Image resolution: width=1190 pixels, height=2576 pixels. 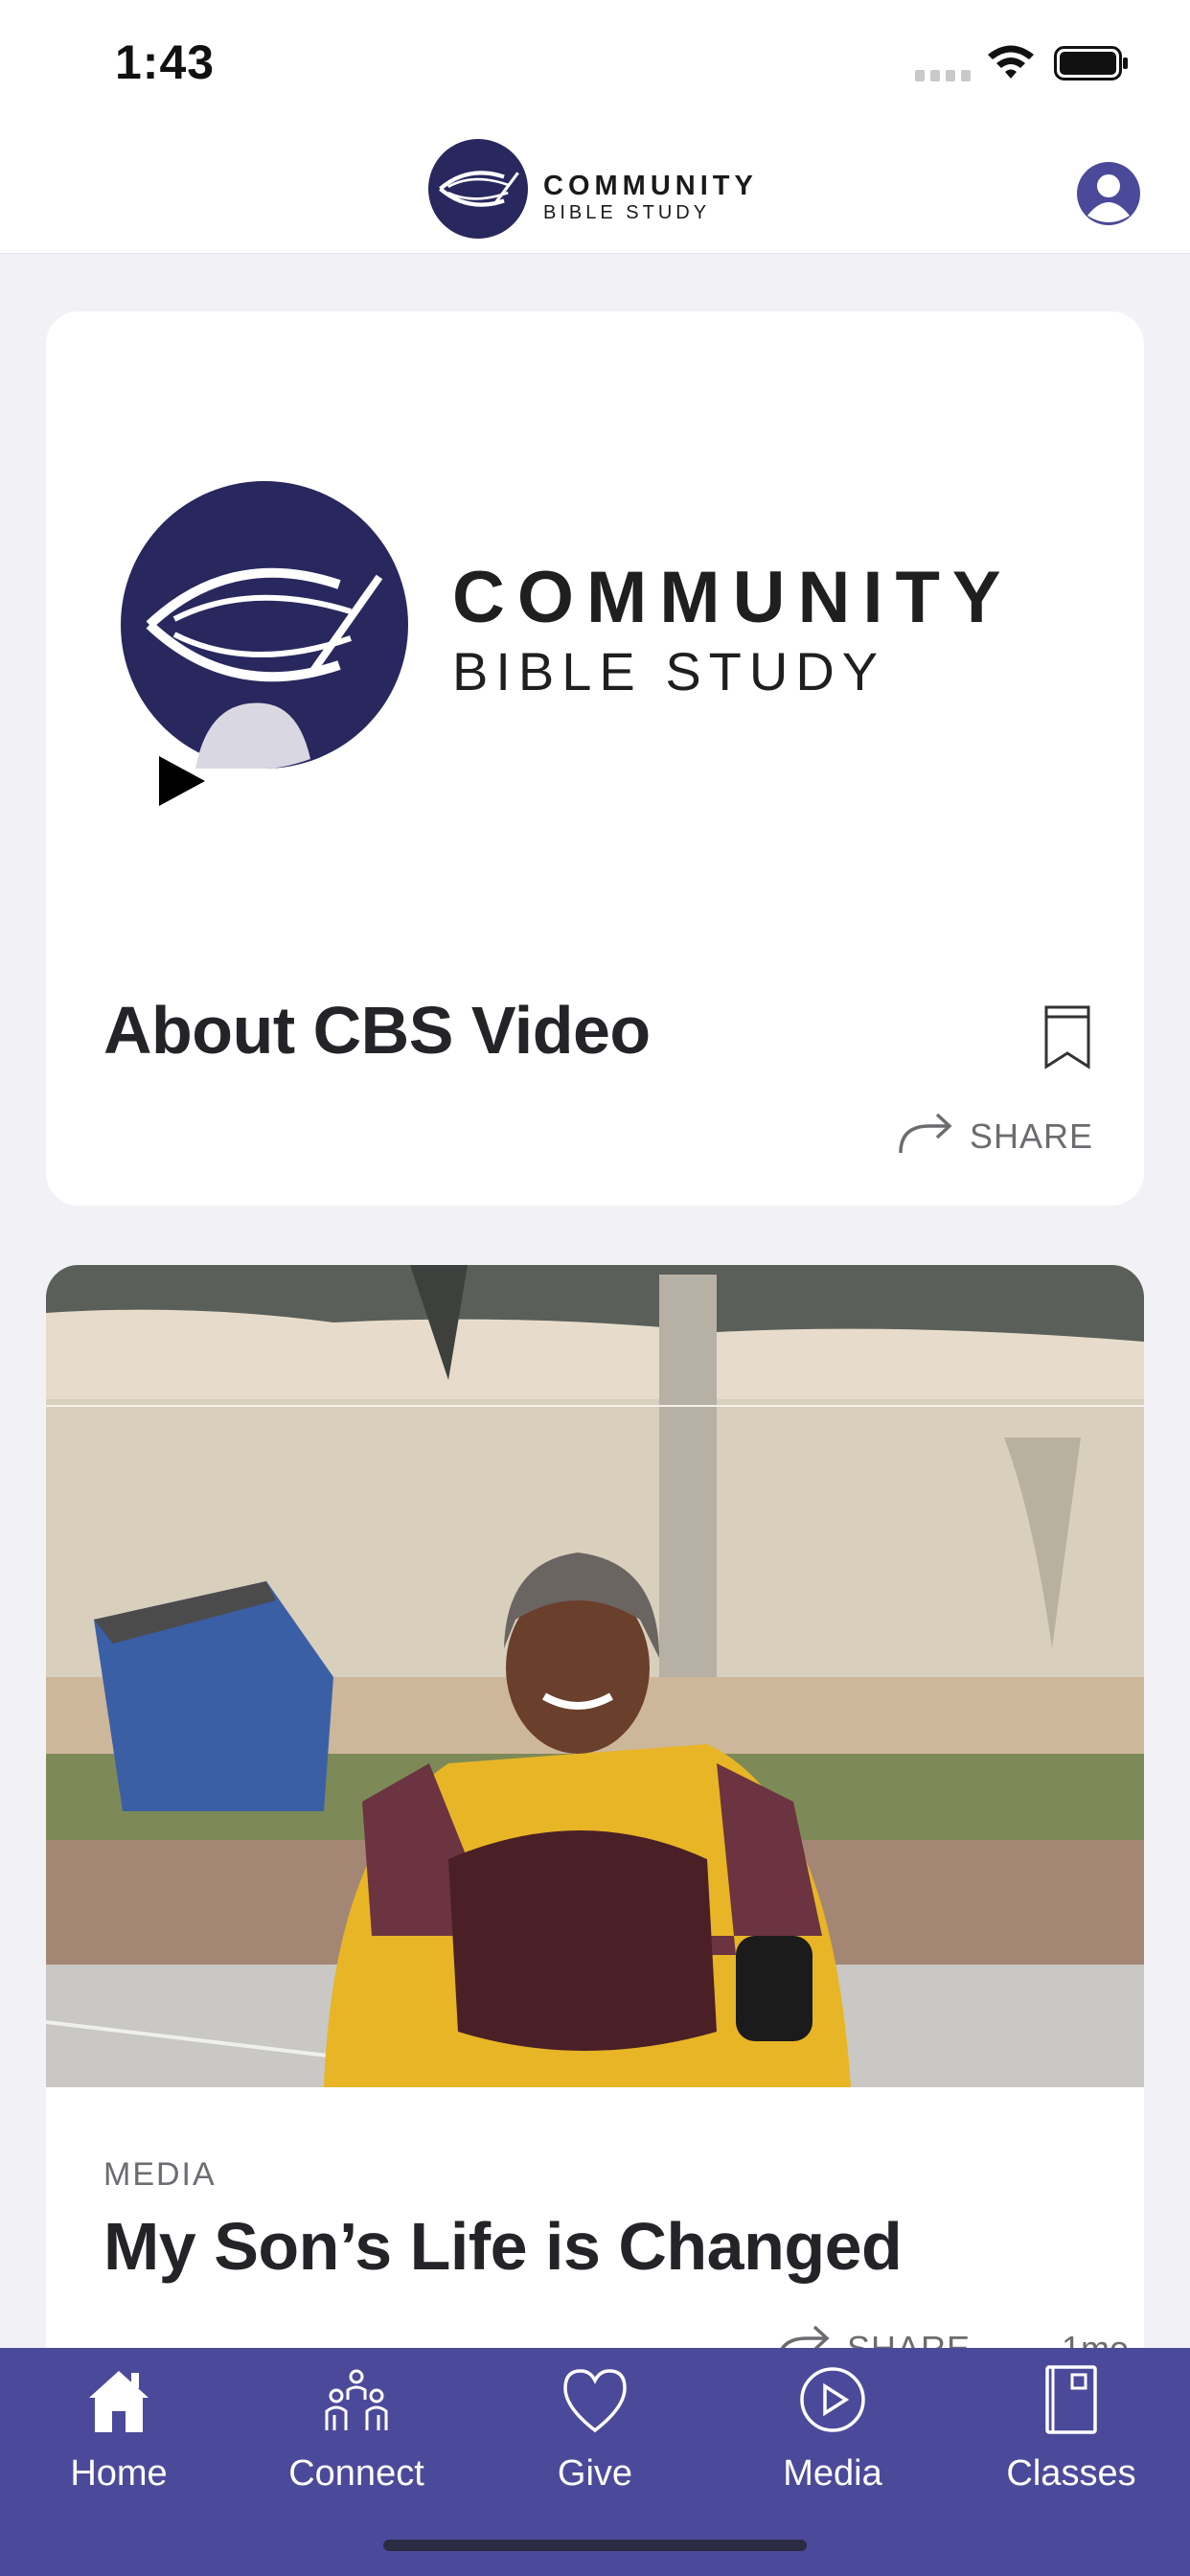 I want to click on signal-icon, so click(x=943, y=75).